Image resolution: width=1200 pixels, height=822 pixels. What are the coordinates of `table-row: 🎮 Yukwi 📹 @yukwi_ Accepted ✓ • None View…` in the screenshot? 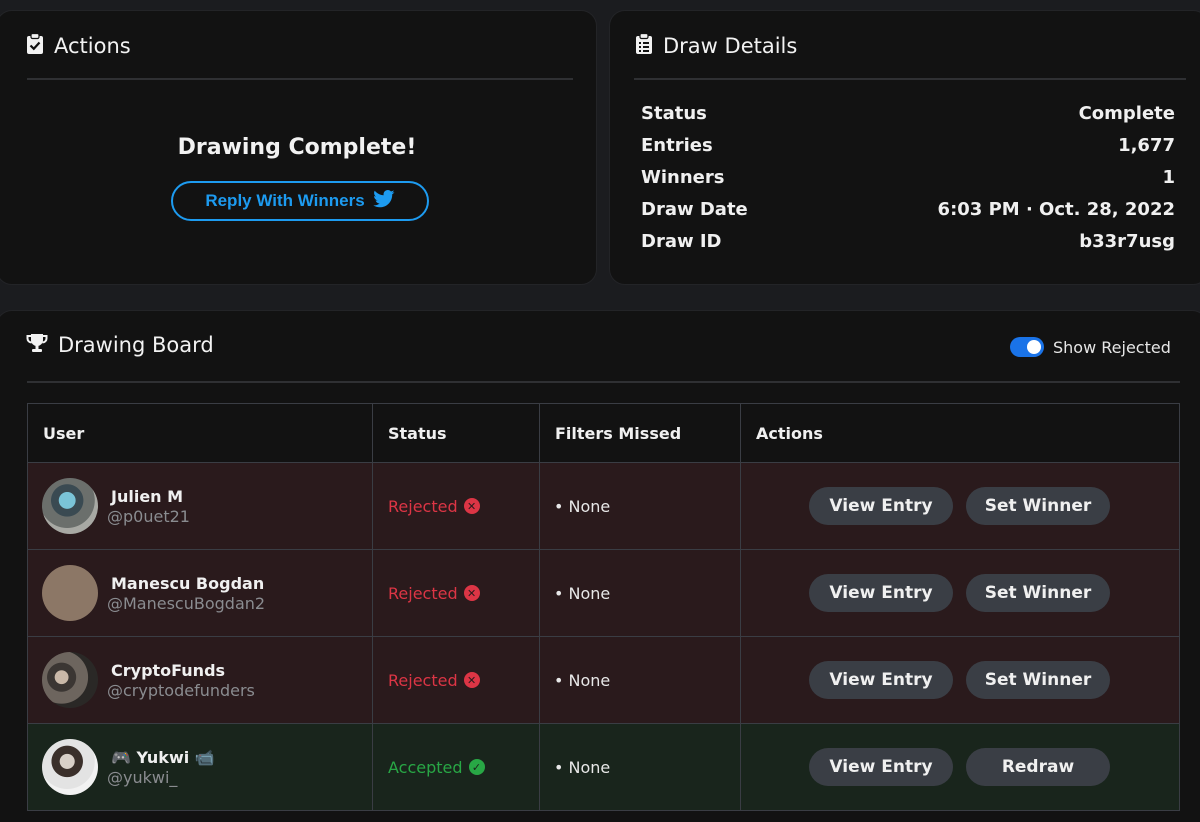 It's located at (603, 767).